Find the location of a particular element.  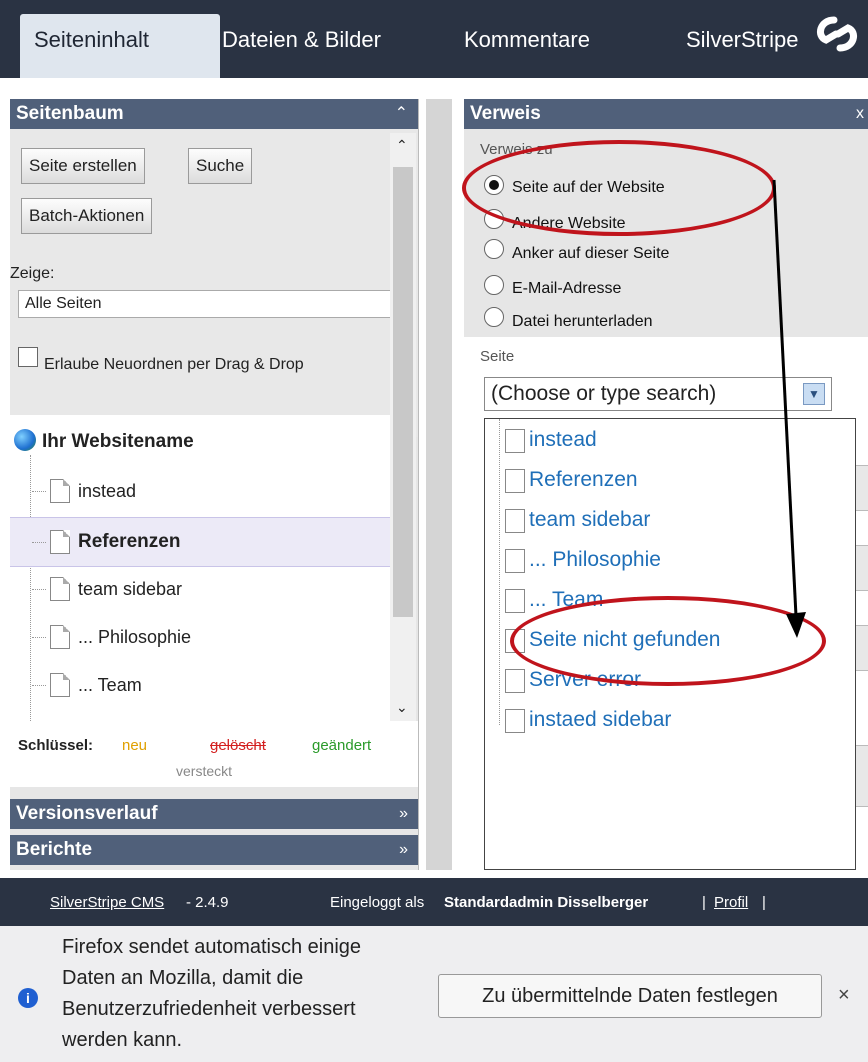

scrollbar-thumb is located at coordinates (403, 392).